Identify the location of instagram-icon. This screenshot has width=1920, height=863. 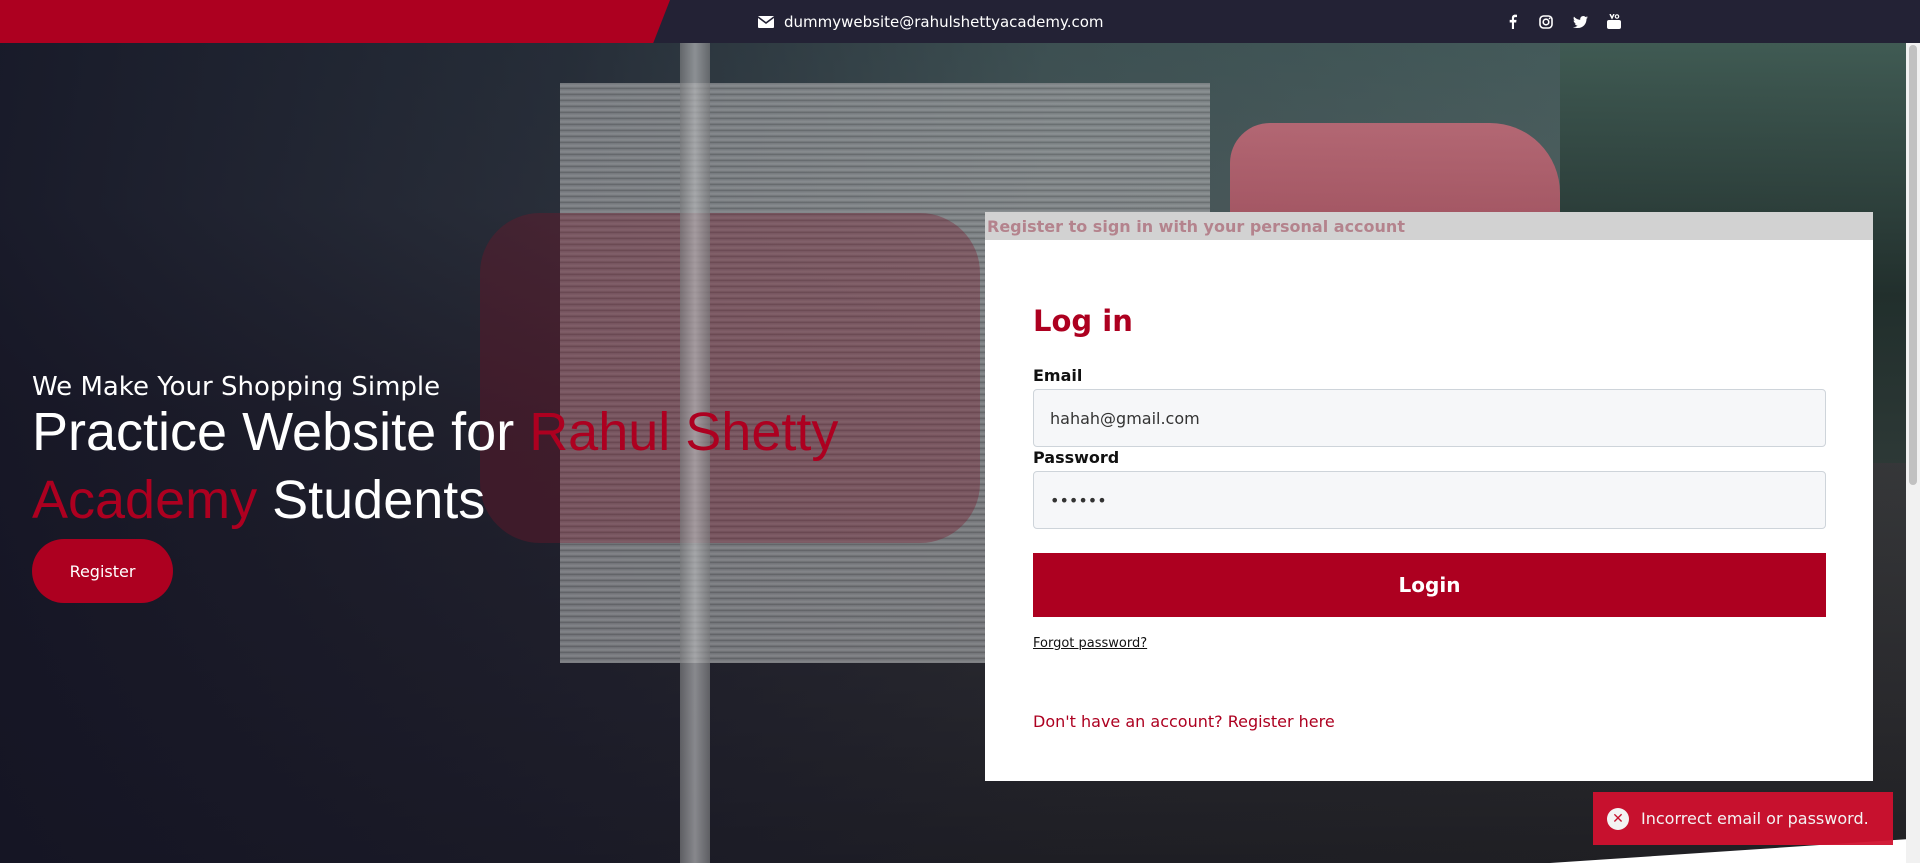
(1546, 22).